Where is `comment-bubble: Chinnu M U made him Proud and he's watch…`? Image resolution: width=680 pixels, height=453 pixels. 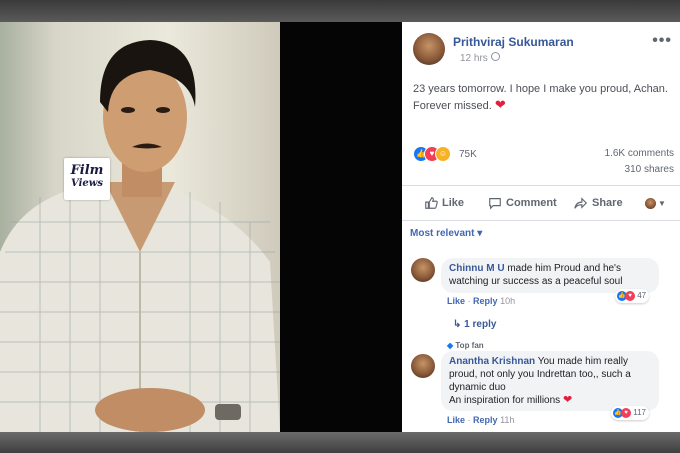
comment-bubble: Chinnu M U made him Proud and he's watch… is located at coordinates (550, 275).